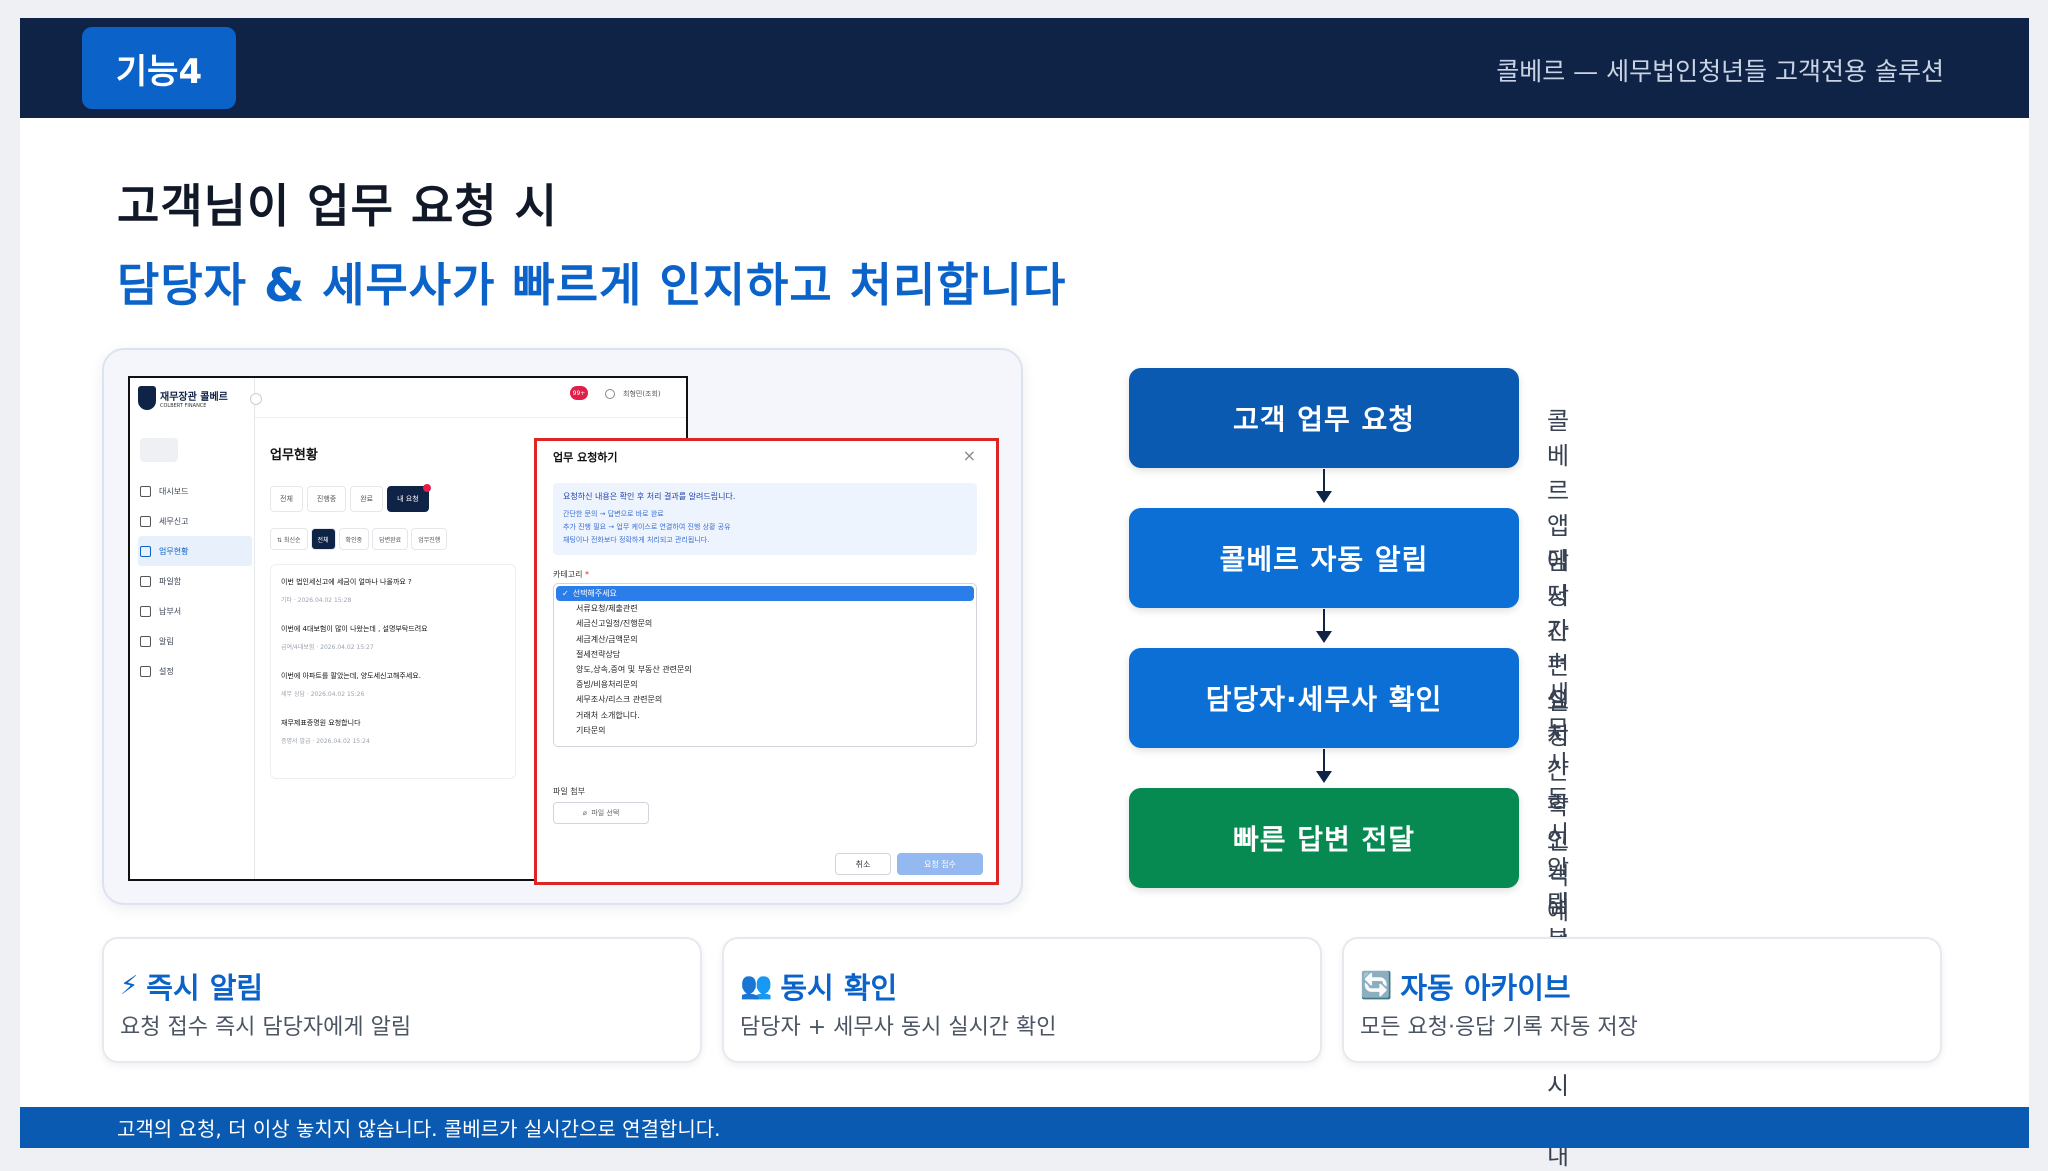 The height and width of the screenshot is (1171, 2048). What do you see at coordinates (170, 581) in the screenshot?
I see `sidebar-item-label: 파일함` at bounding box center [170, 581].